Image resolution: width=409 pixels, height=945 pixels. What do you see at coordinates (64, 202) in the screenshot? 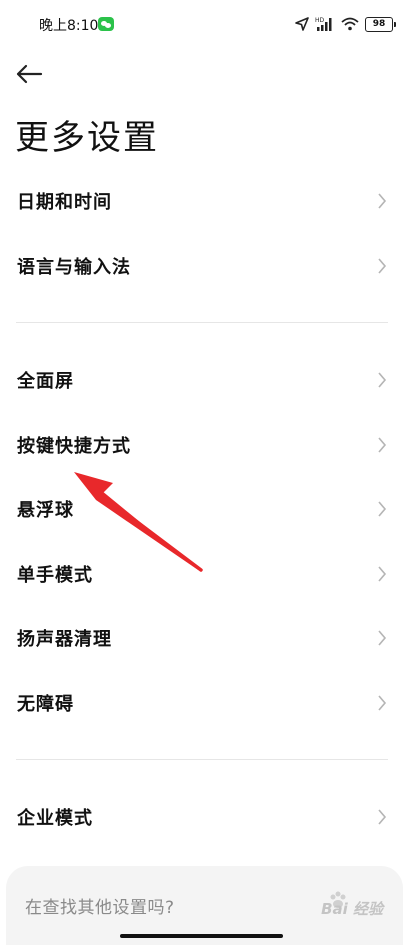
I see `settings-item-label: 日期和时间` at bounding box center [64, 202].